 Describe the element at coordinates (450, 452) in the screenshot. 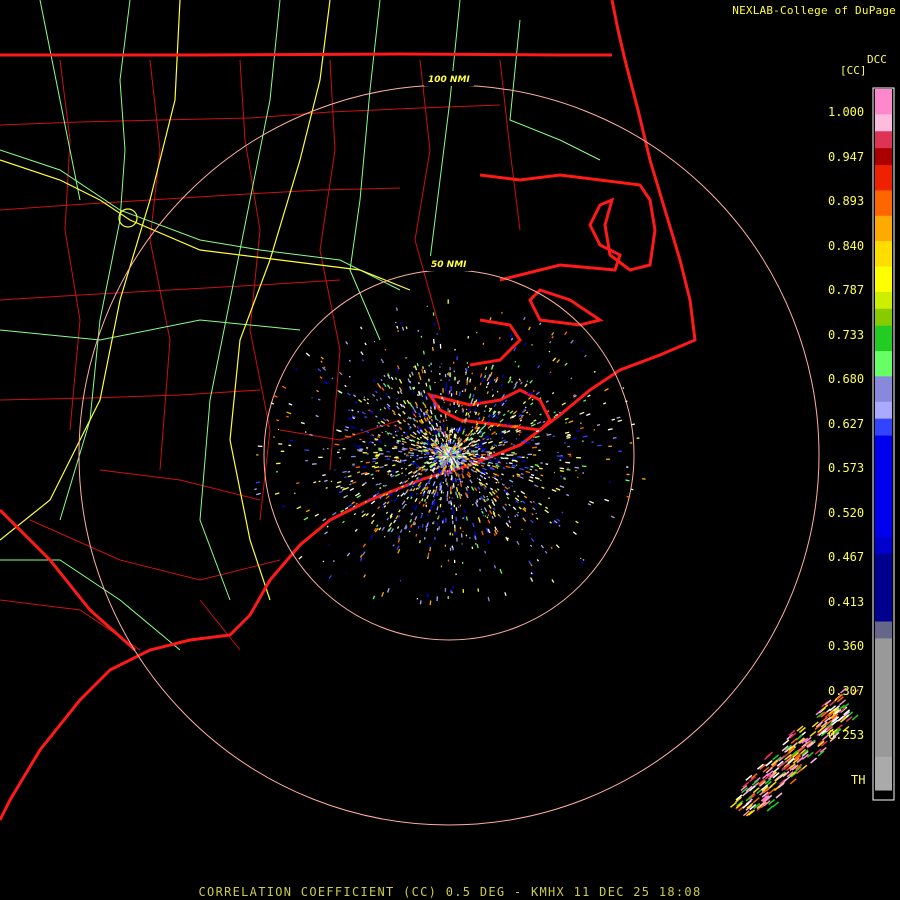

I see `radar-echoes` at that location.